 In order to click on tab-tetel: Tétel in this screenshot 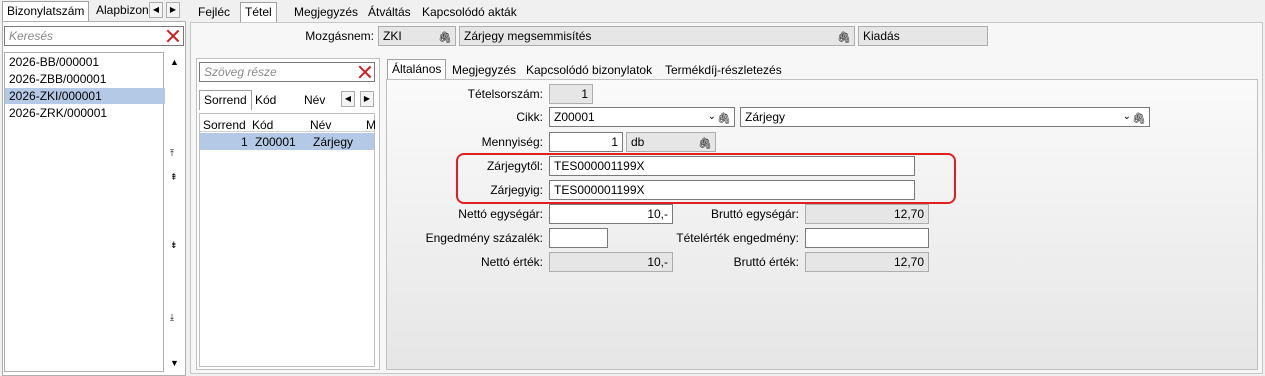, I will do `click(258, 12)`.